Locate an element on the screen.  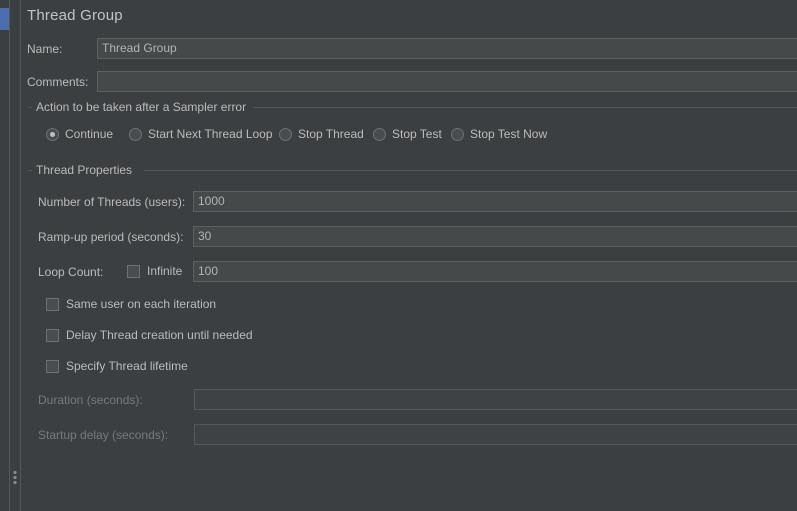
checkbox-label: Delay Thread creation until needed is located at coordinates (159, 335).